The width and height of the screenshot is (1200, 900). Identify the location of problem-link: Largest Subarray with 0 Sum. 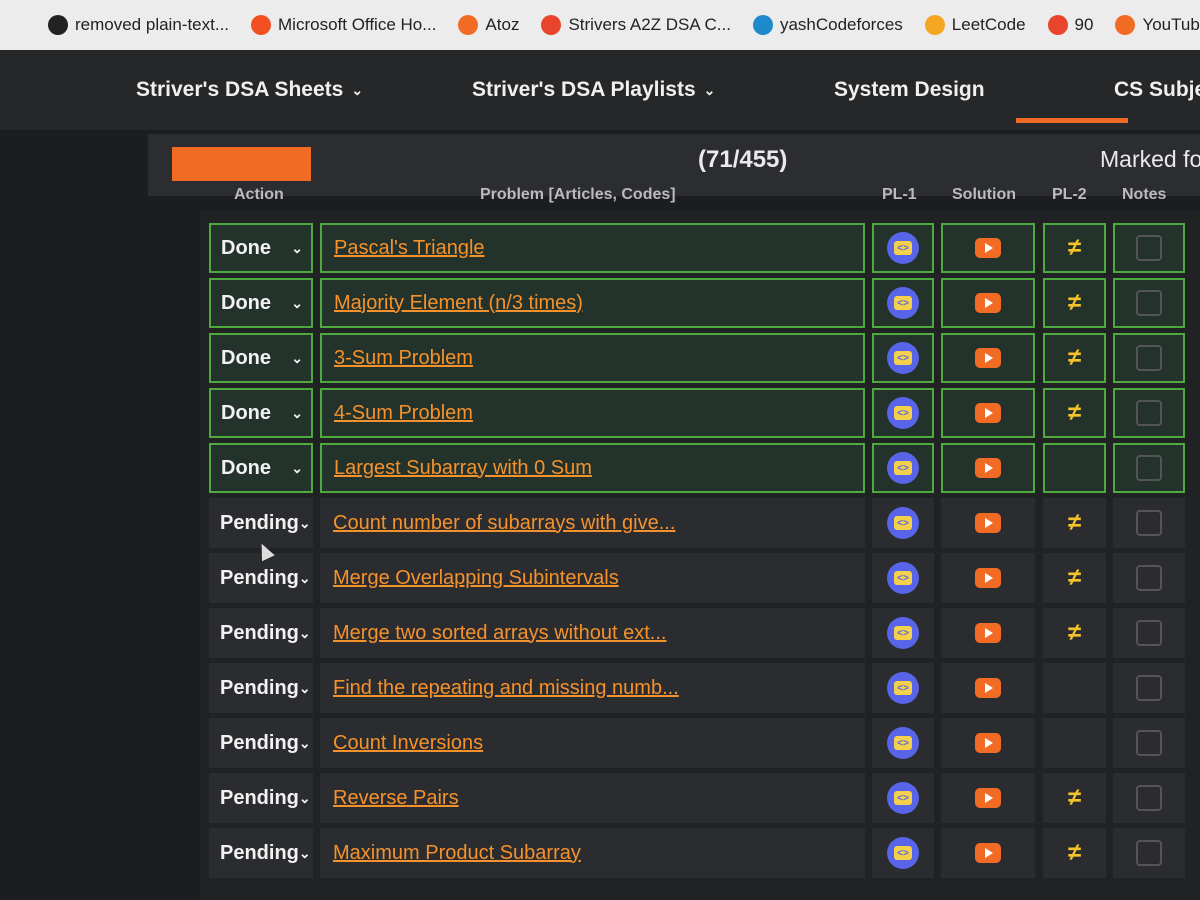
(592, 468).